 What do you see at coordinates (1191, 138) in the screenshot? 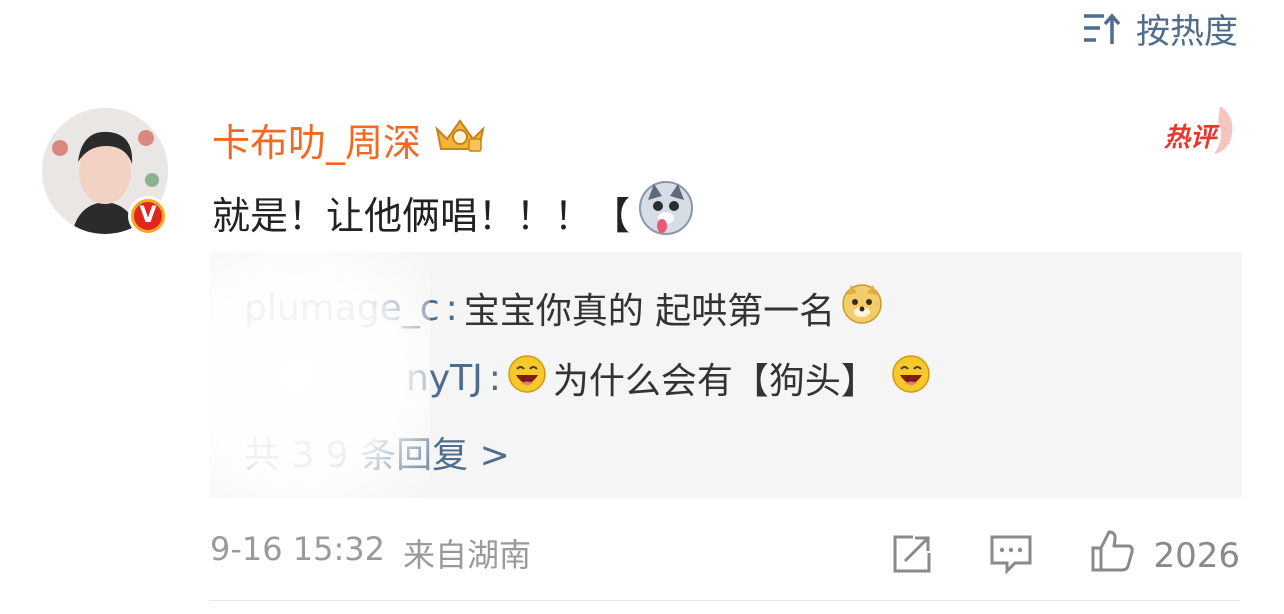
I see `hot-label: 热评` at bounding box center [1191, 138].